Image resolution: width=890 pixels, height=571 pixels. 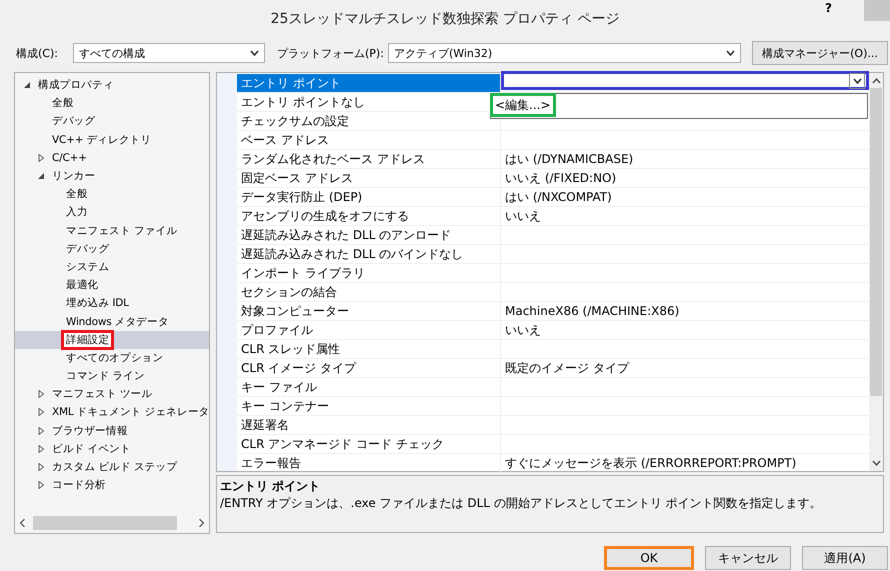 What do you see at coordinates (112, 157) in the screenshot?
I see `tree-item: C/C++` at bounding box center [112, 157].